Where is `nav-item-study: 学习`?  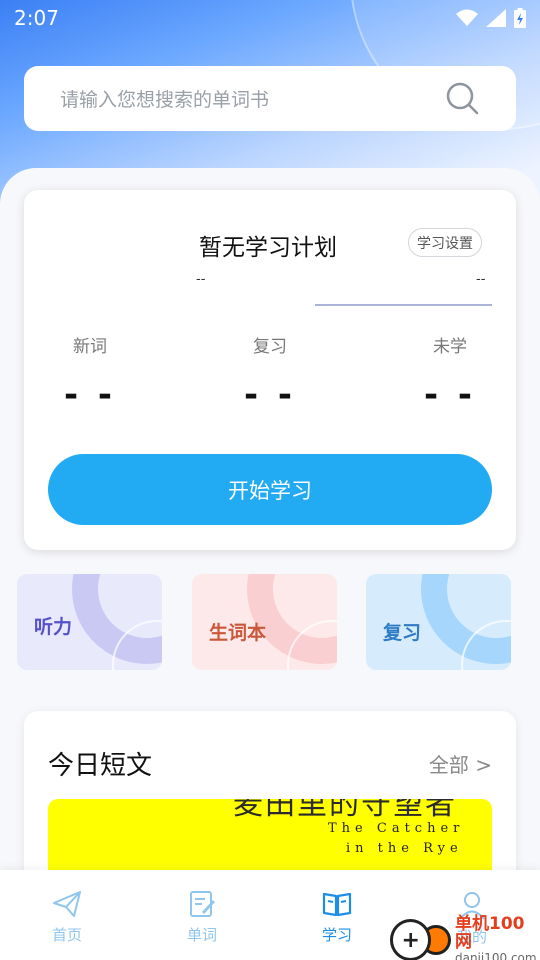 nav-item-study: 学习 is located at coordinates (337, 917).